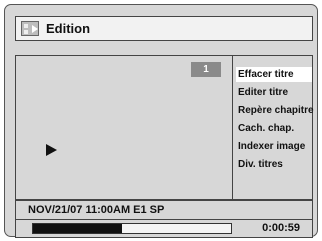 The image size is (322, 241). I want to click on play-icon, so click(51, 150).